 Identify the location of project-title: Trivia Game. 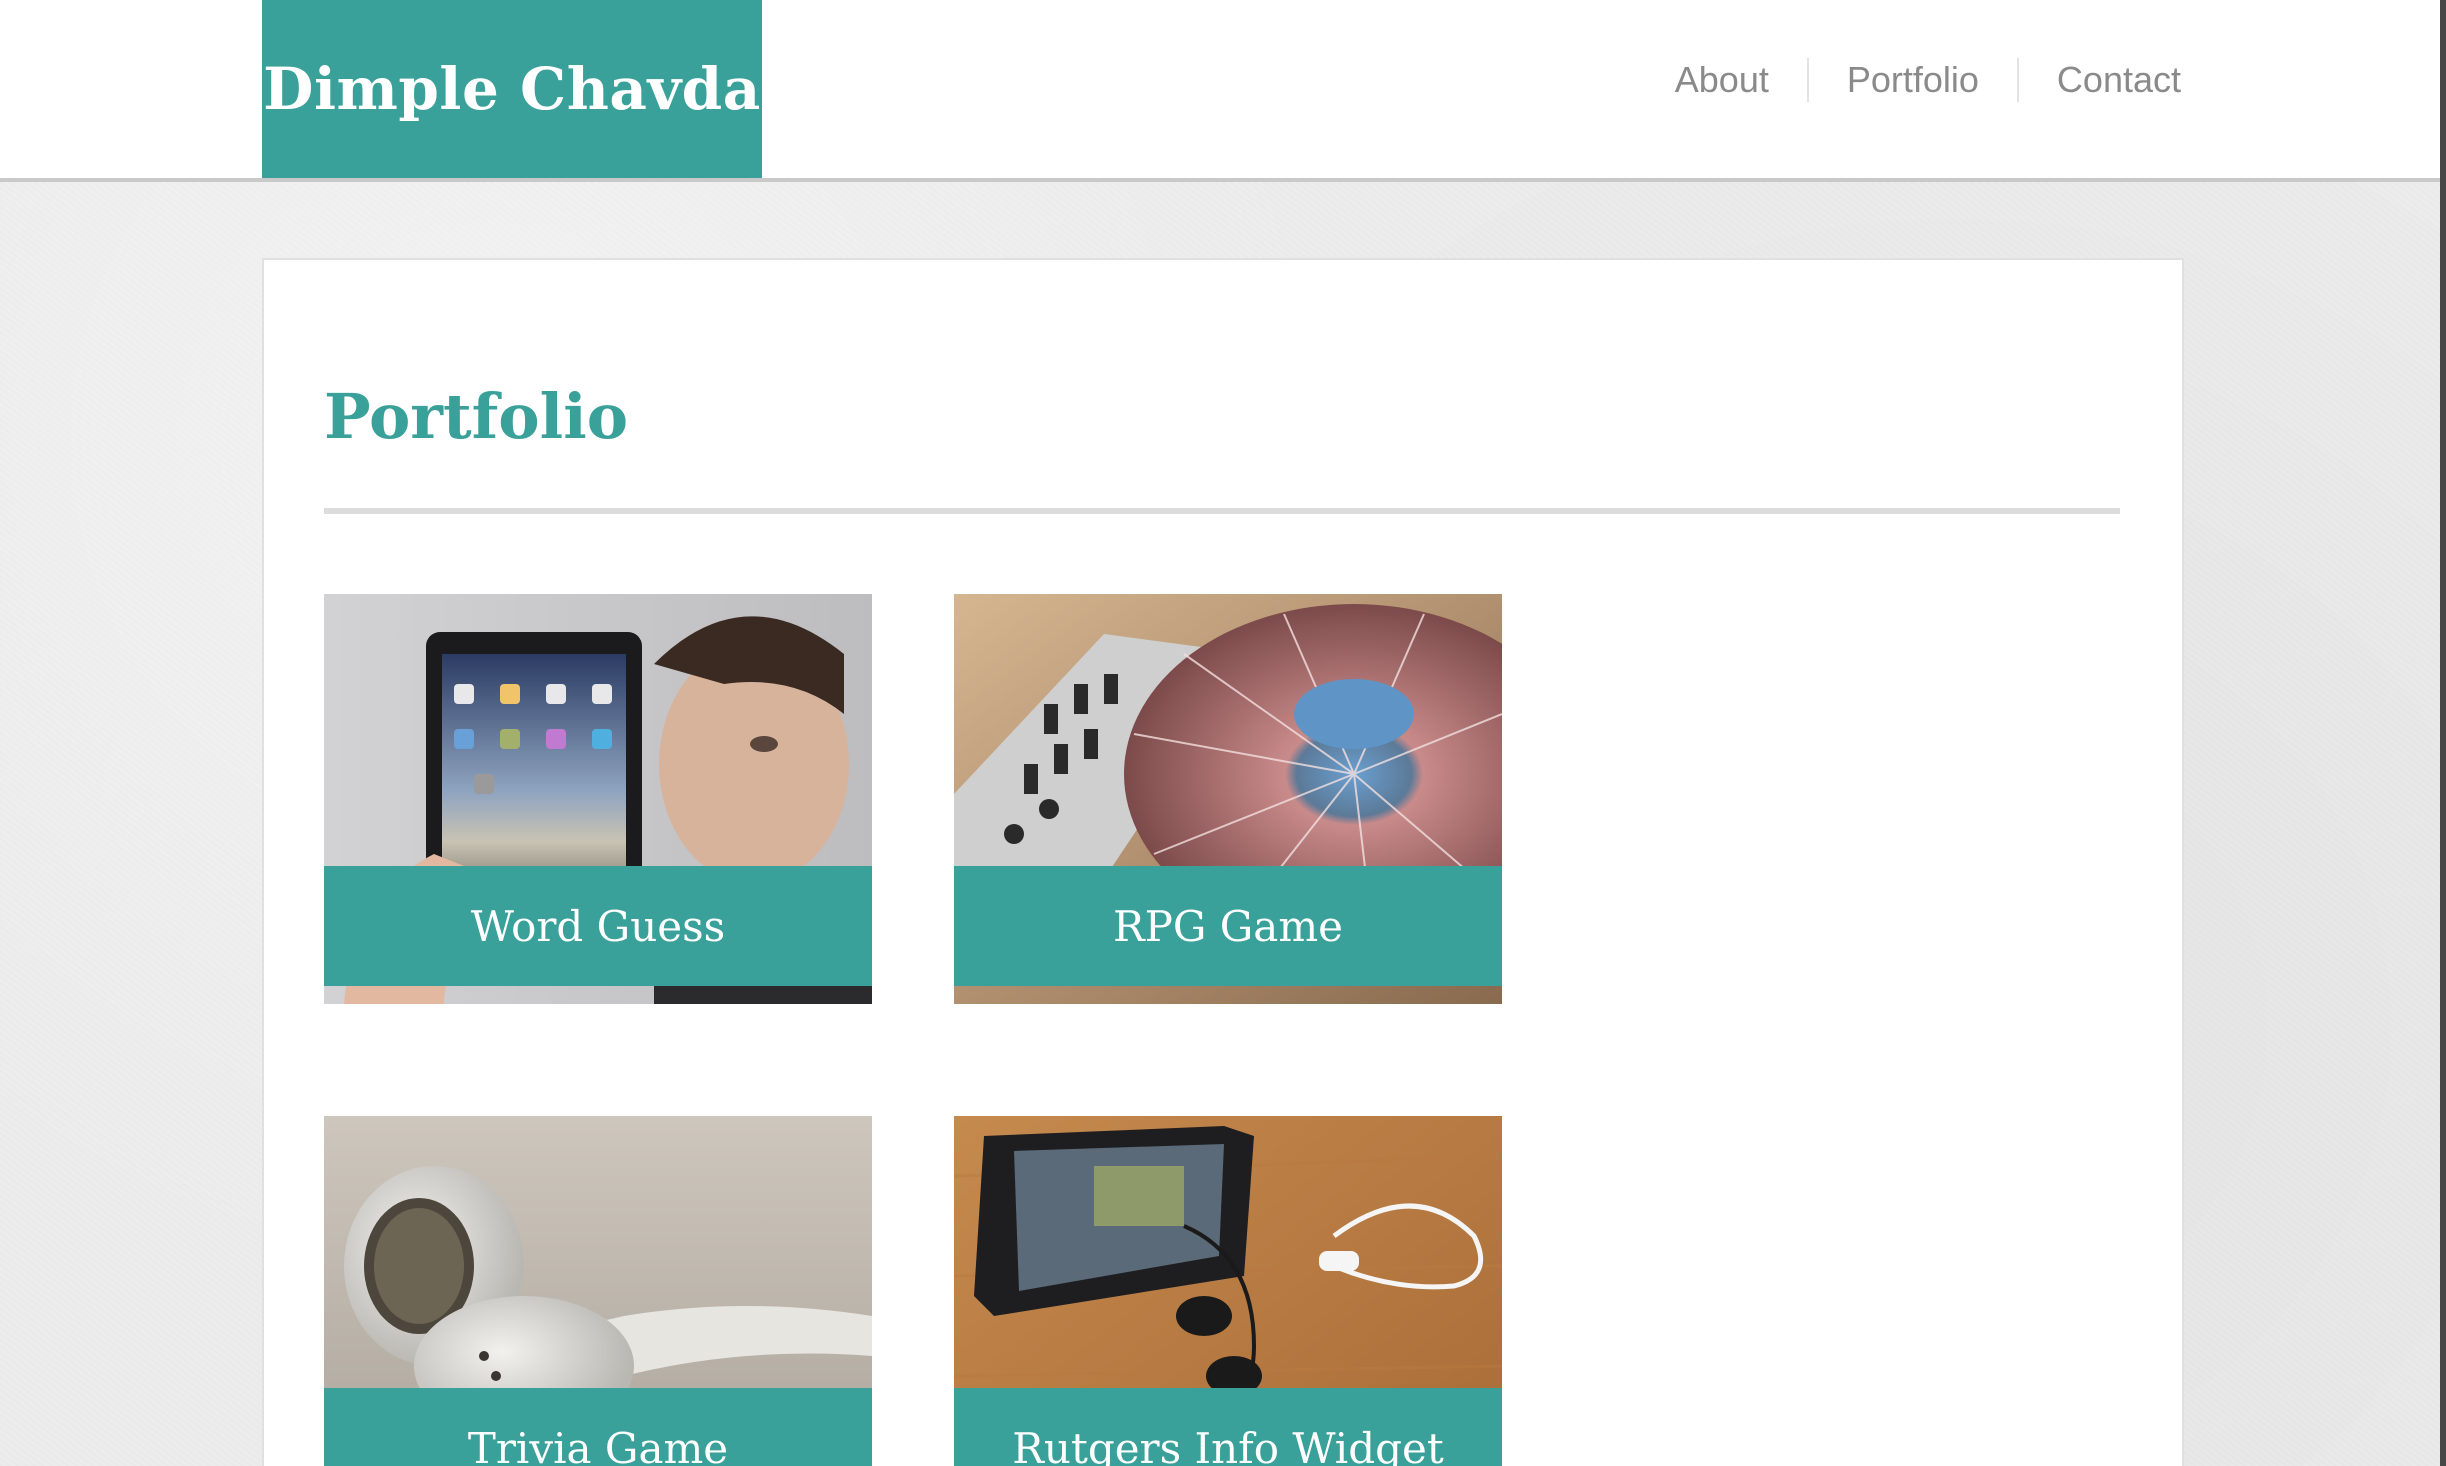
(598, 1427).